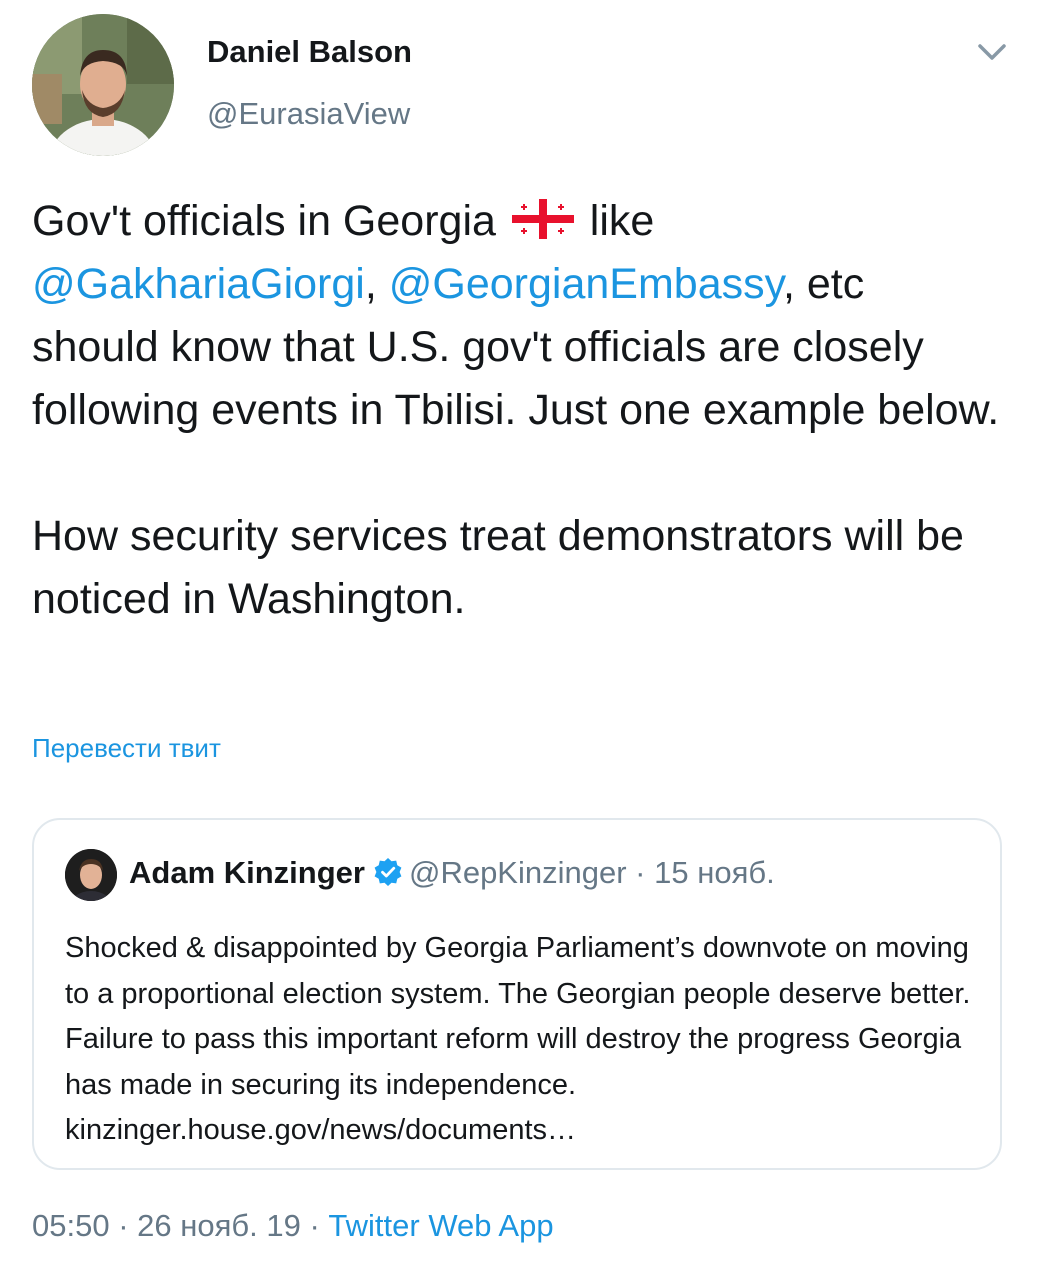 The height and width of the screenshot is (1280, 1037). What do you see at coordinates (823, 284) in the screenshot?
I see `tweet-text-segment: , etc` at bounding box center [823, 284].